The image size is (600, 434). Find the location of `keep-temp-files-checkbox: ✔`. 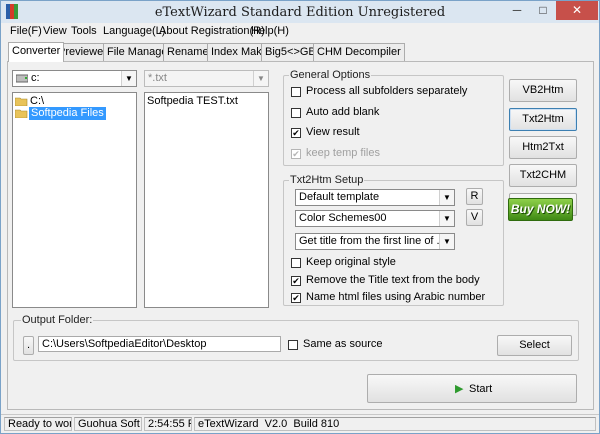

keep-temp-files-checkbox: ✔ is located at coordinates (296, 154).